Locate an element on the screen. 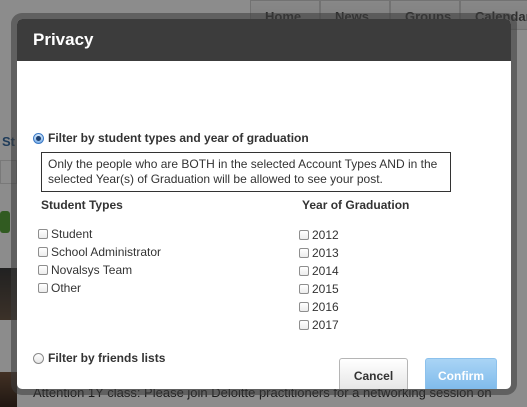 Image resolution: width=527 pixels, height=407 pixels. checkbox-label: Student is located at coordinates (72, 234).